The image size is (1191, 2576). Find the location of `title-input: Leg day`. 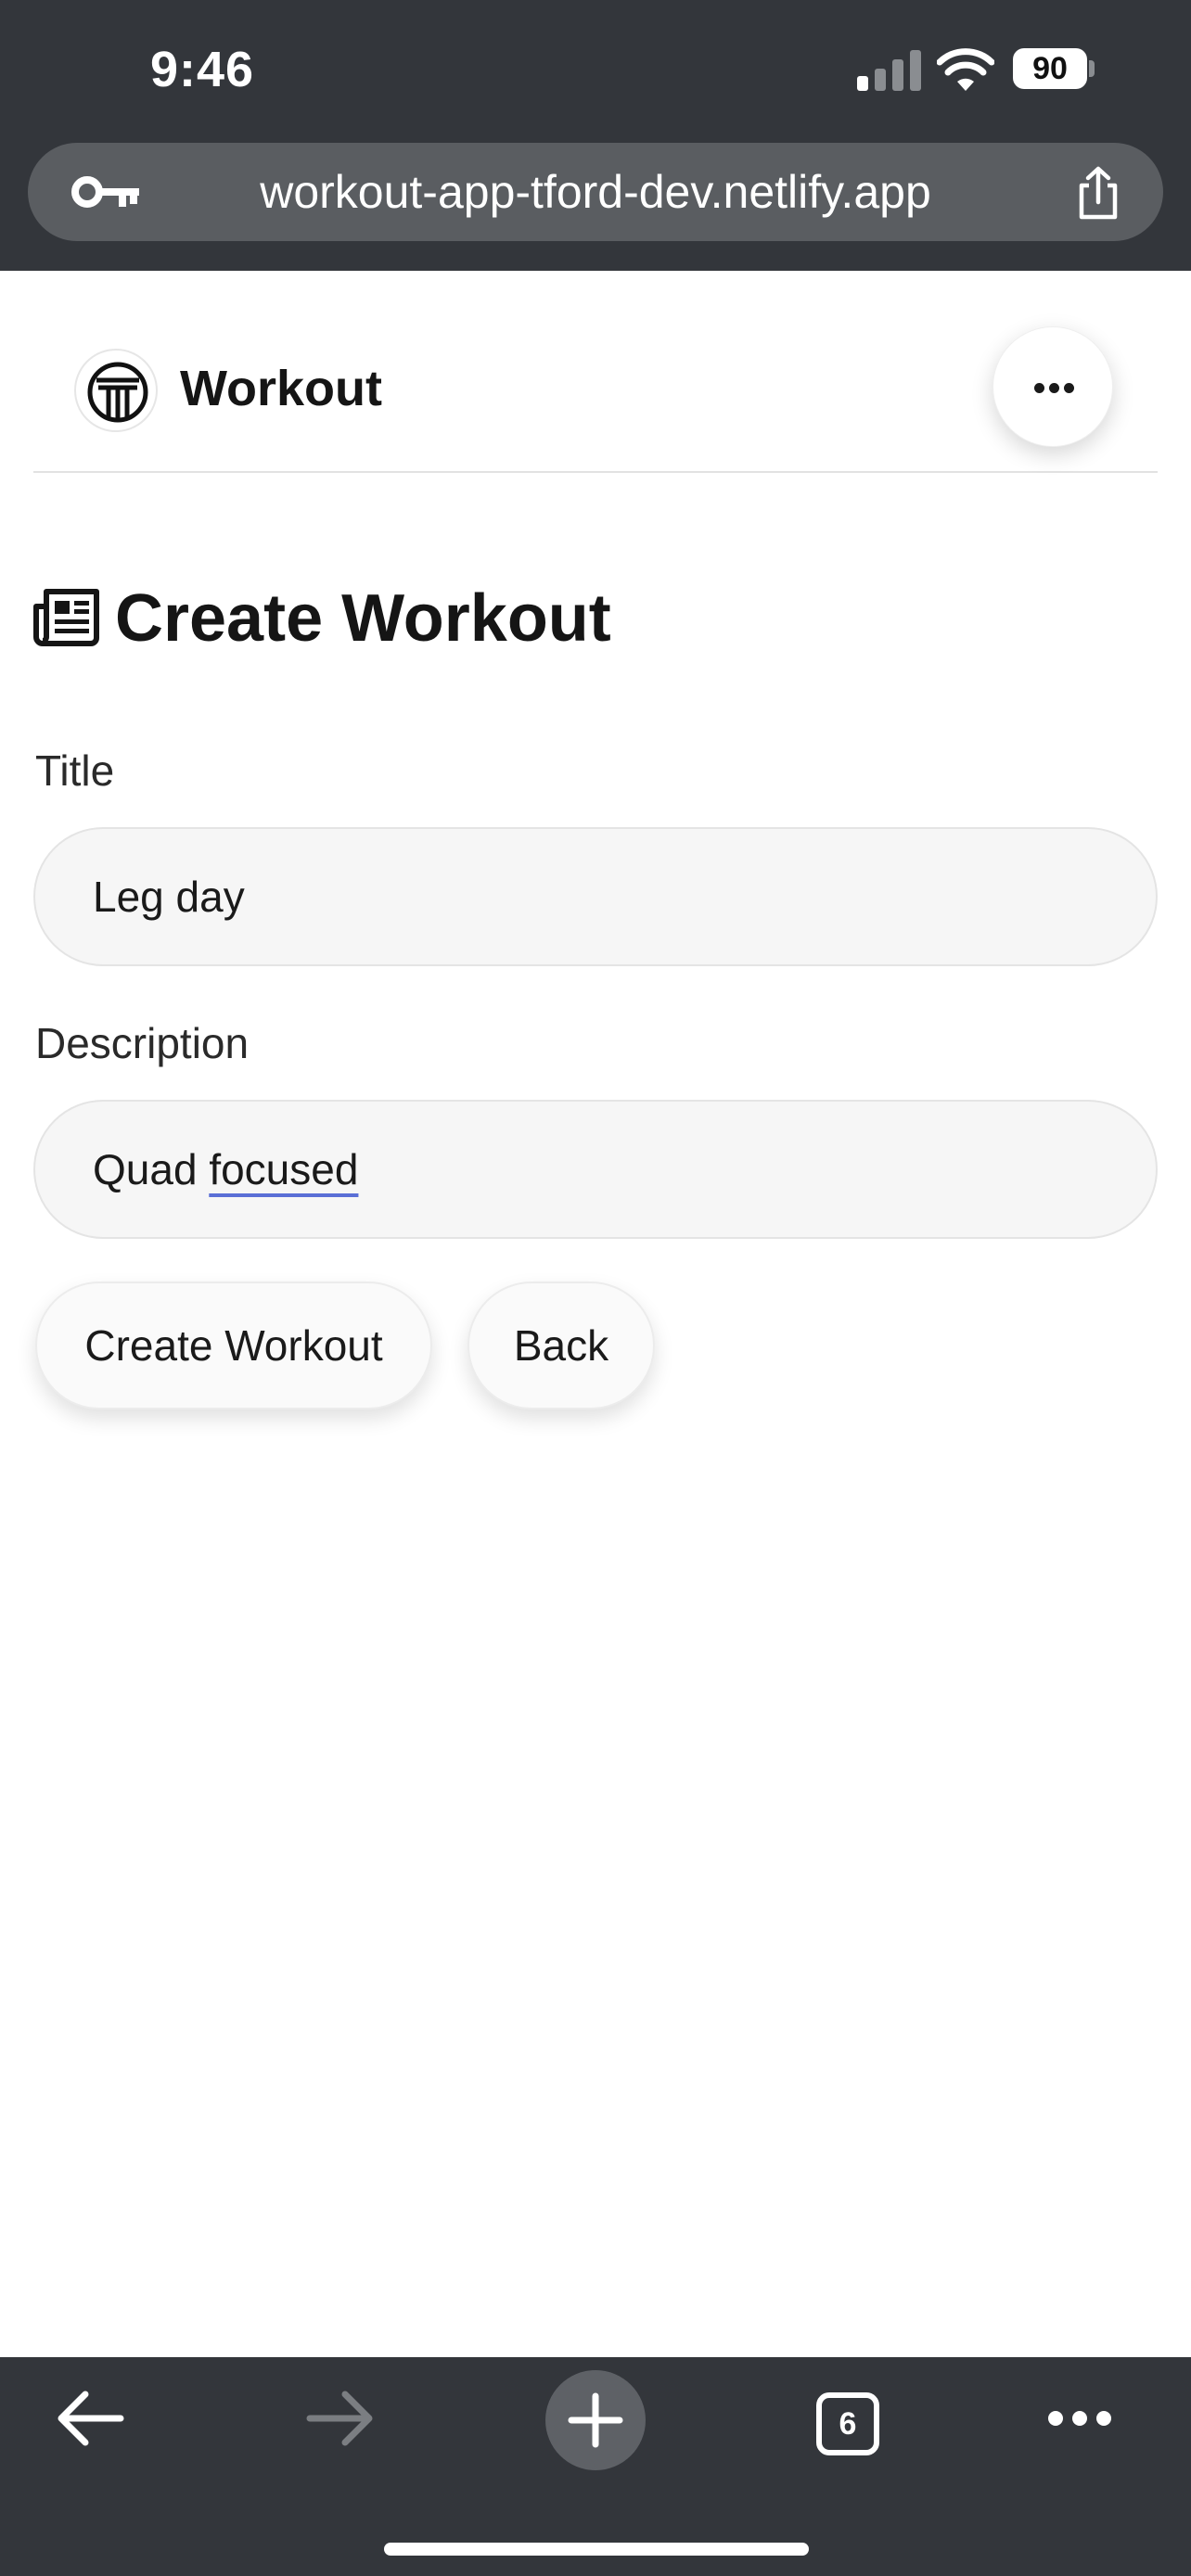

title-input: Leg day is located at coordinates (595, 896).